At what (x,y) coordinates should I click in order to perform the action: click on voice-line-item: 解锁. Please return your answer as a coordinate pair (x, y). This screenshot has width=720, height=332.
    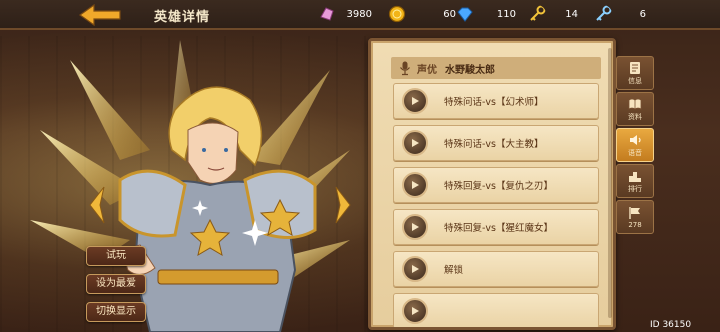
    Looking at the image, I should click on (496, 269).